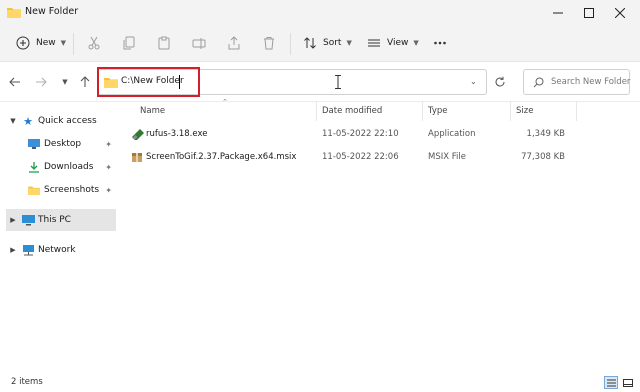  I want to click on arrow-left-icon, so click(14, 82).